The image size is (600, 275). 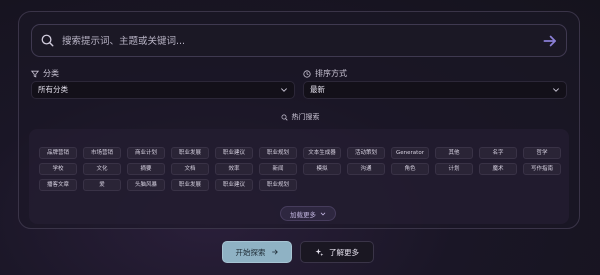 What do you see at coordinates (307, 73) in the screenshot?
I see `clock-icon` at bounding box center [307, 73].